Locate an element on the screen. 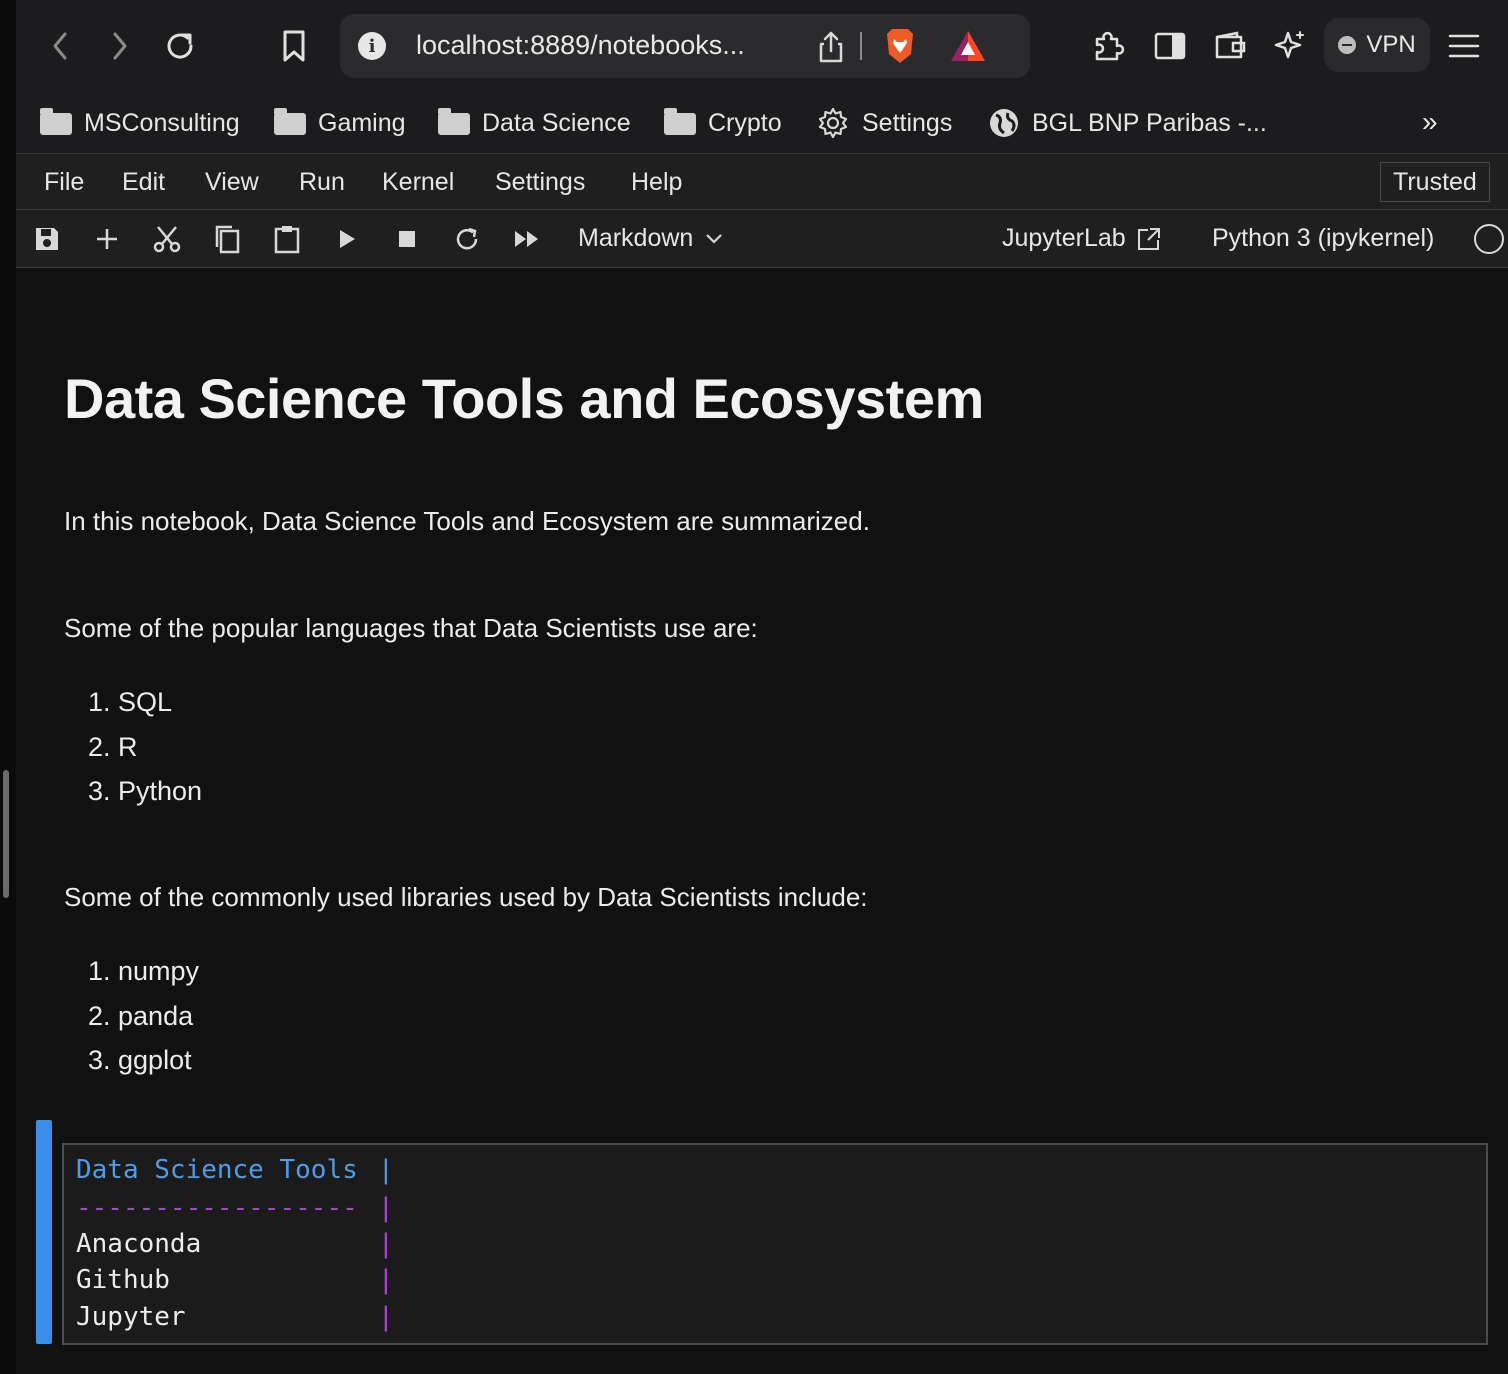  bookmark-folder-gaming: Gaming is located at coordinates (340, 123).